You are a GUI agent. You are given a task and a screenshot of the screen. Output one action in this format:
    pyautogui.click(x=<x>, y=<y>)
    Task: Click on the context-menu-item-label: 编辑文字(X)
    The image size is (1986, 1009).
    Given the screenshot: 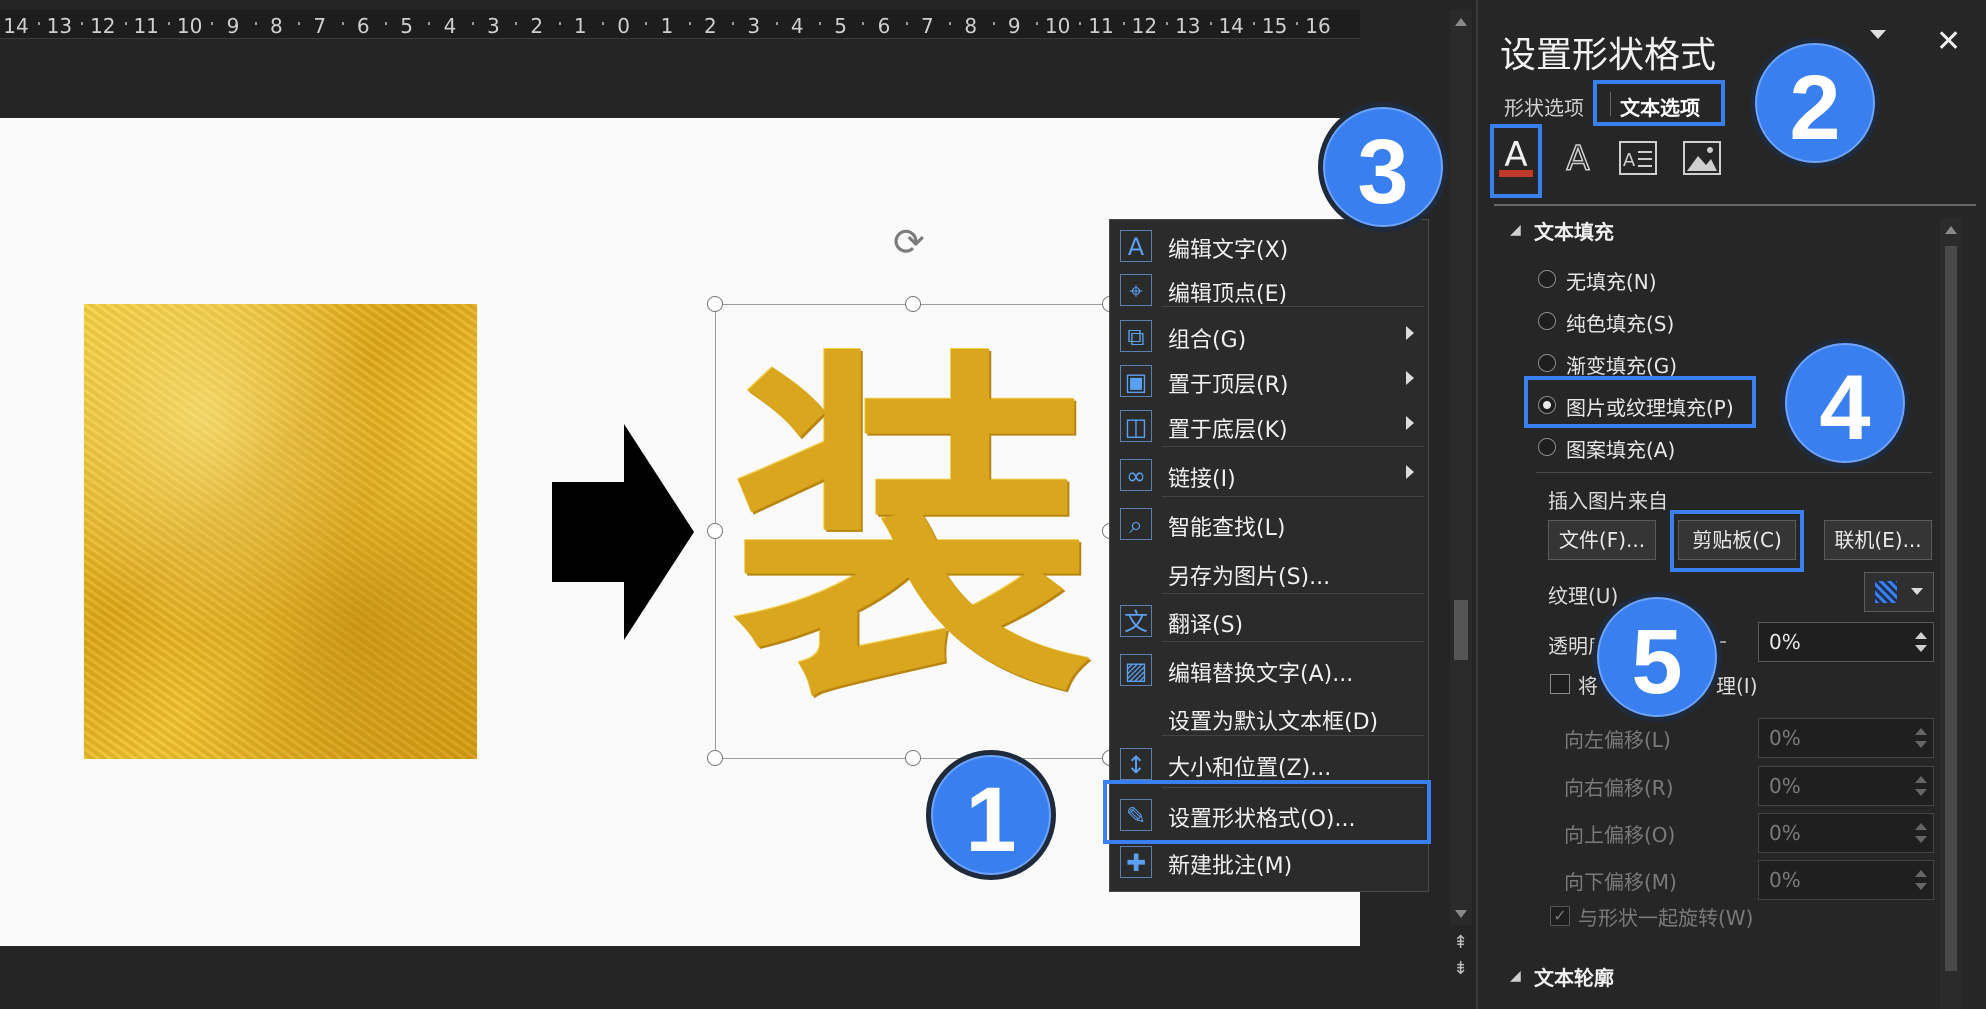 What is the action you would take?
    pyautogui.click(x=1228, y=250)
    